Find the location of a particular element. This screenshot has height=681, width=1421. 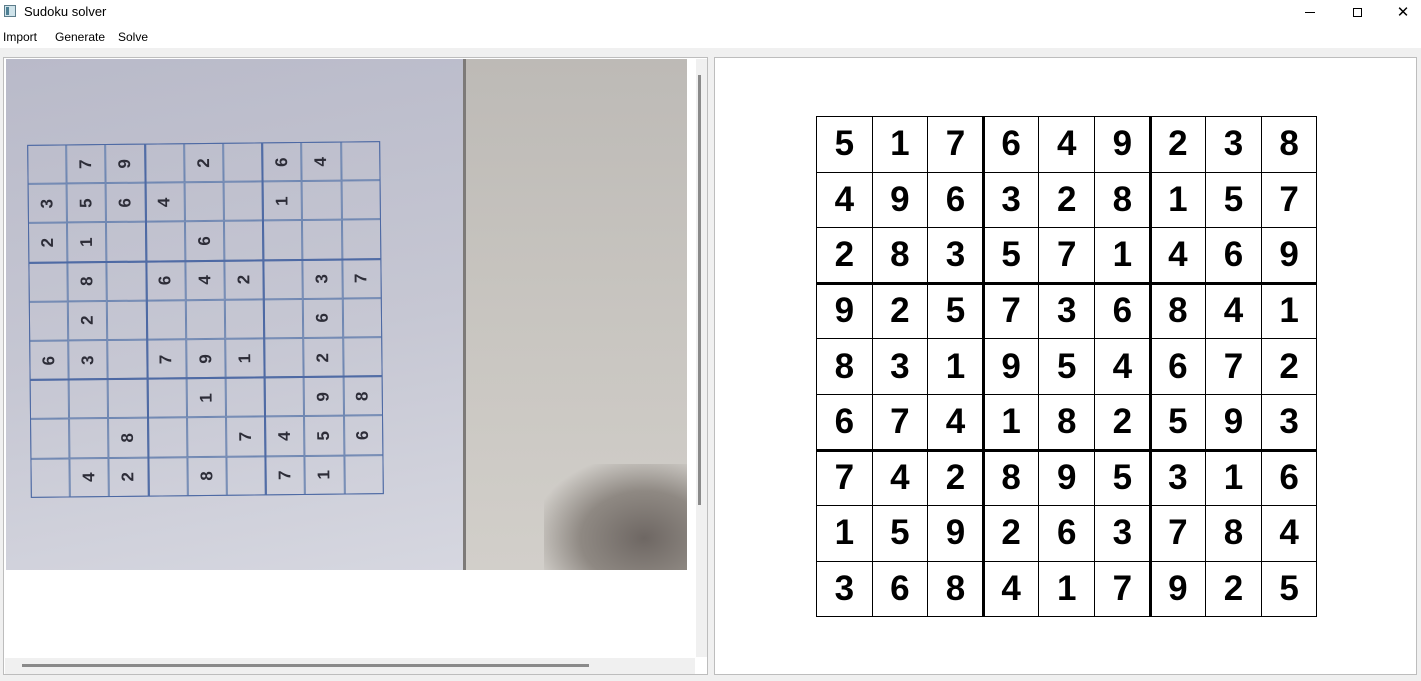

maximize-button is located at coordinates (1357, 12).